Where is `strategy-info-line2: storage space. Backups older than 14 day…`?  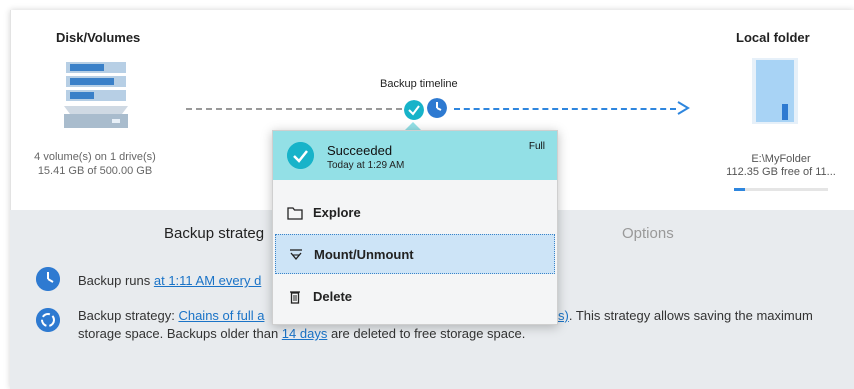 strategy-info-line2: storage space. Backups older than 14 day… is located at coordinates (301, 334).